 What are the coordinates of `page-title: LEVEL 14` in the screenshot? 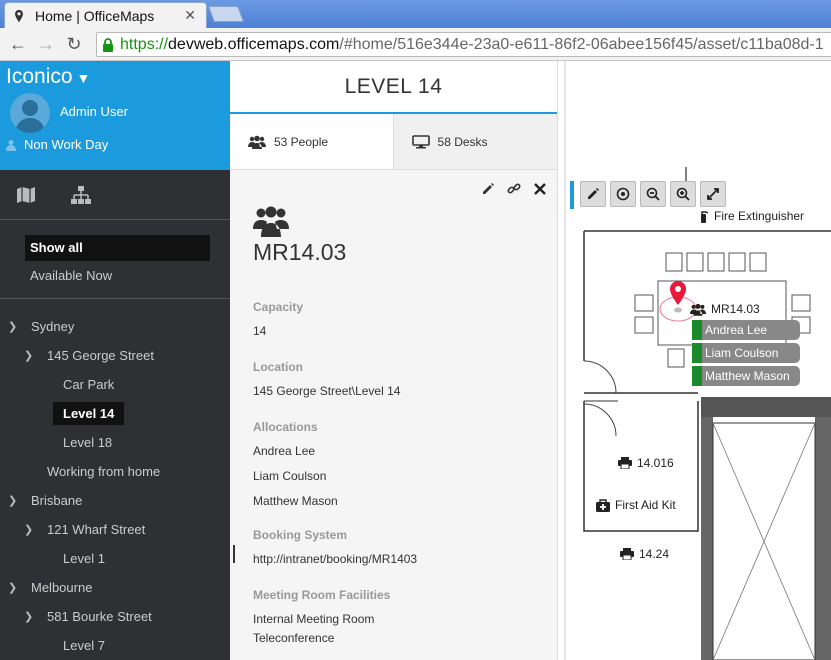 It's located at (393, 86).